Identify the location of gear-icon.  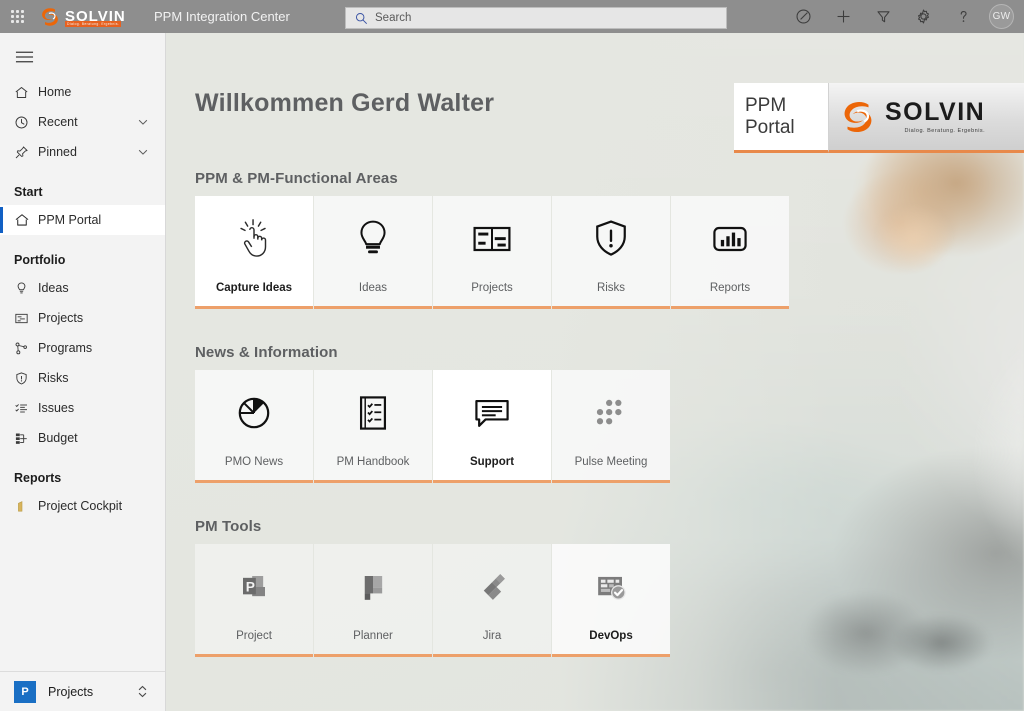
(923, 16).